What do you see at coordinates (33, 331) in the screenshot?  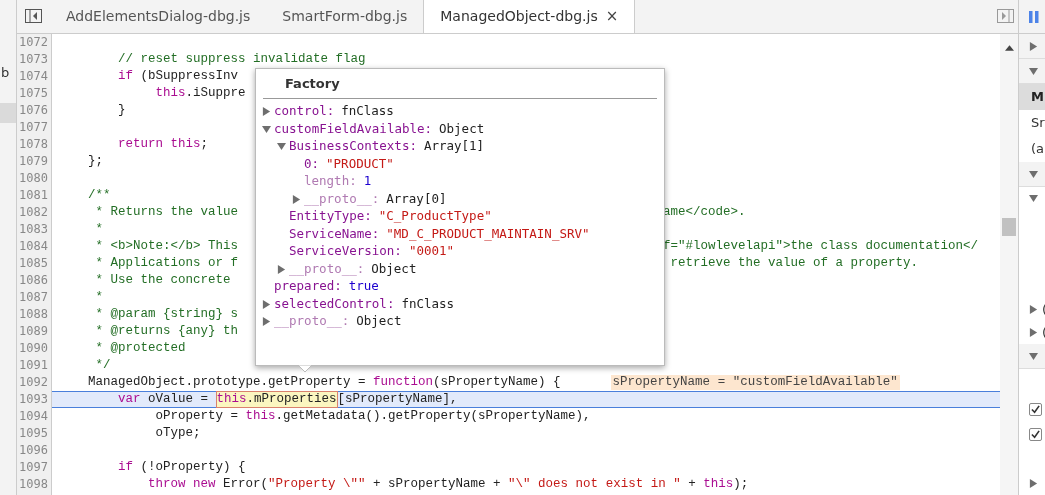 I see `line-number: 1089` at bounding box center [33, 331].